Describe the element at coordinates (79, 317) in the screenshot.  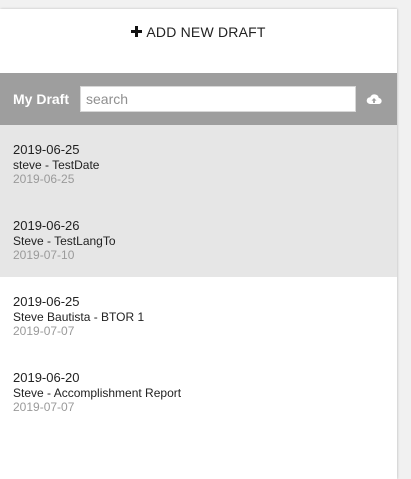
I see `draft-name: Steve Bautista - BTOR 1` at that location.